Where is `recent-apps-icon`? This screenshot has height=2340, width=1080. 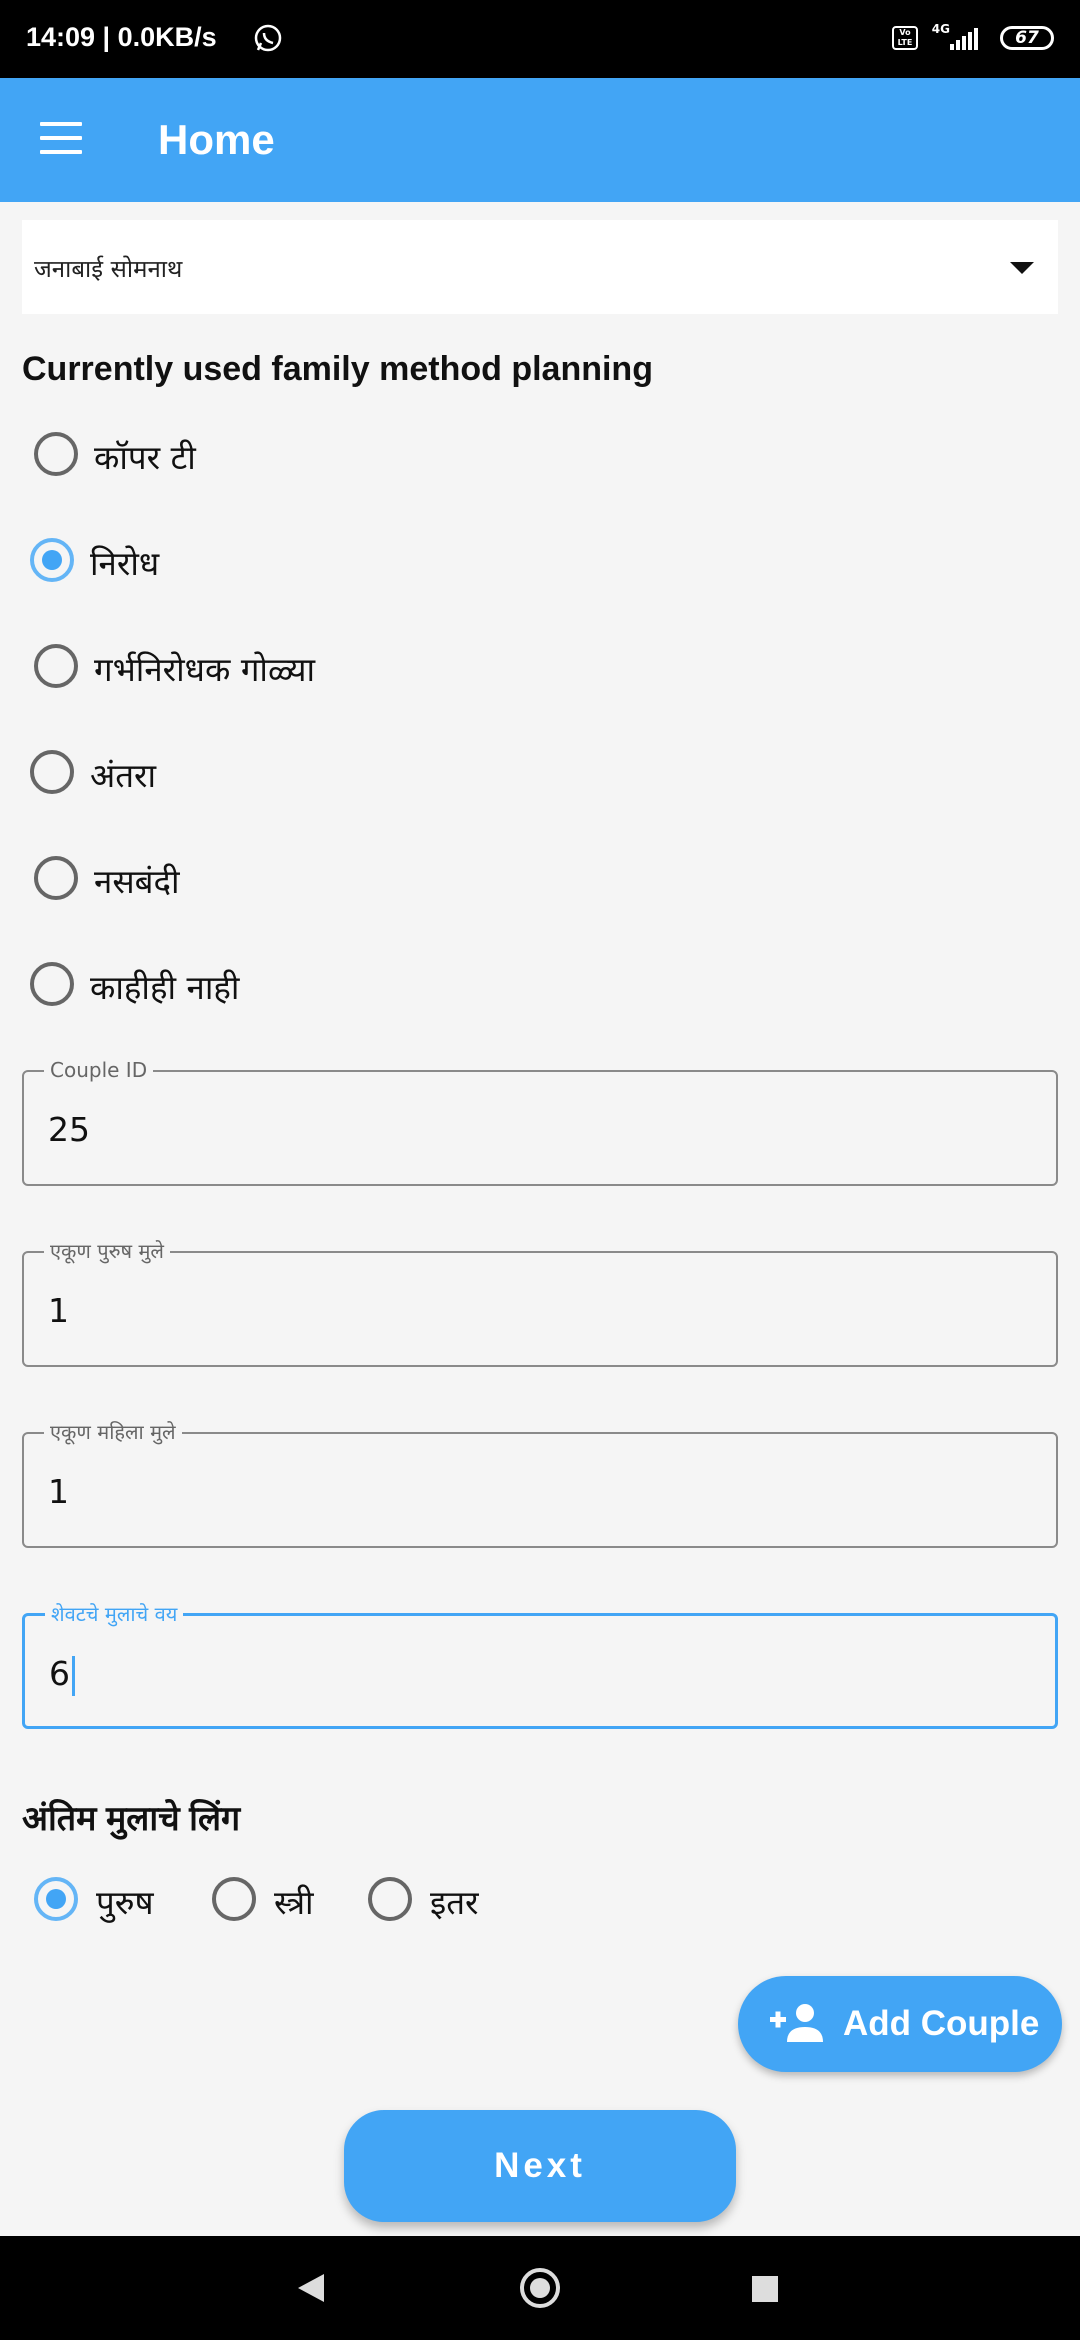 recent-apps-icon is located at coordinates (765, 2289).